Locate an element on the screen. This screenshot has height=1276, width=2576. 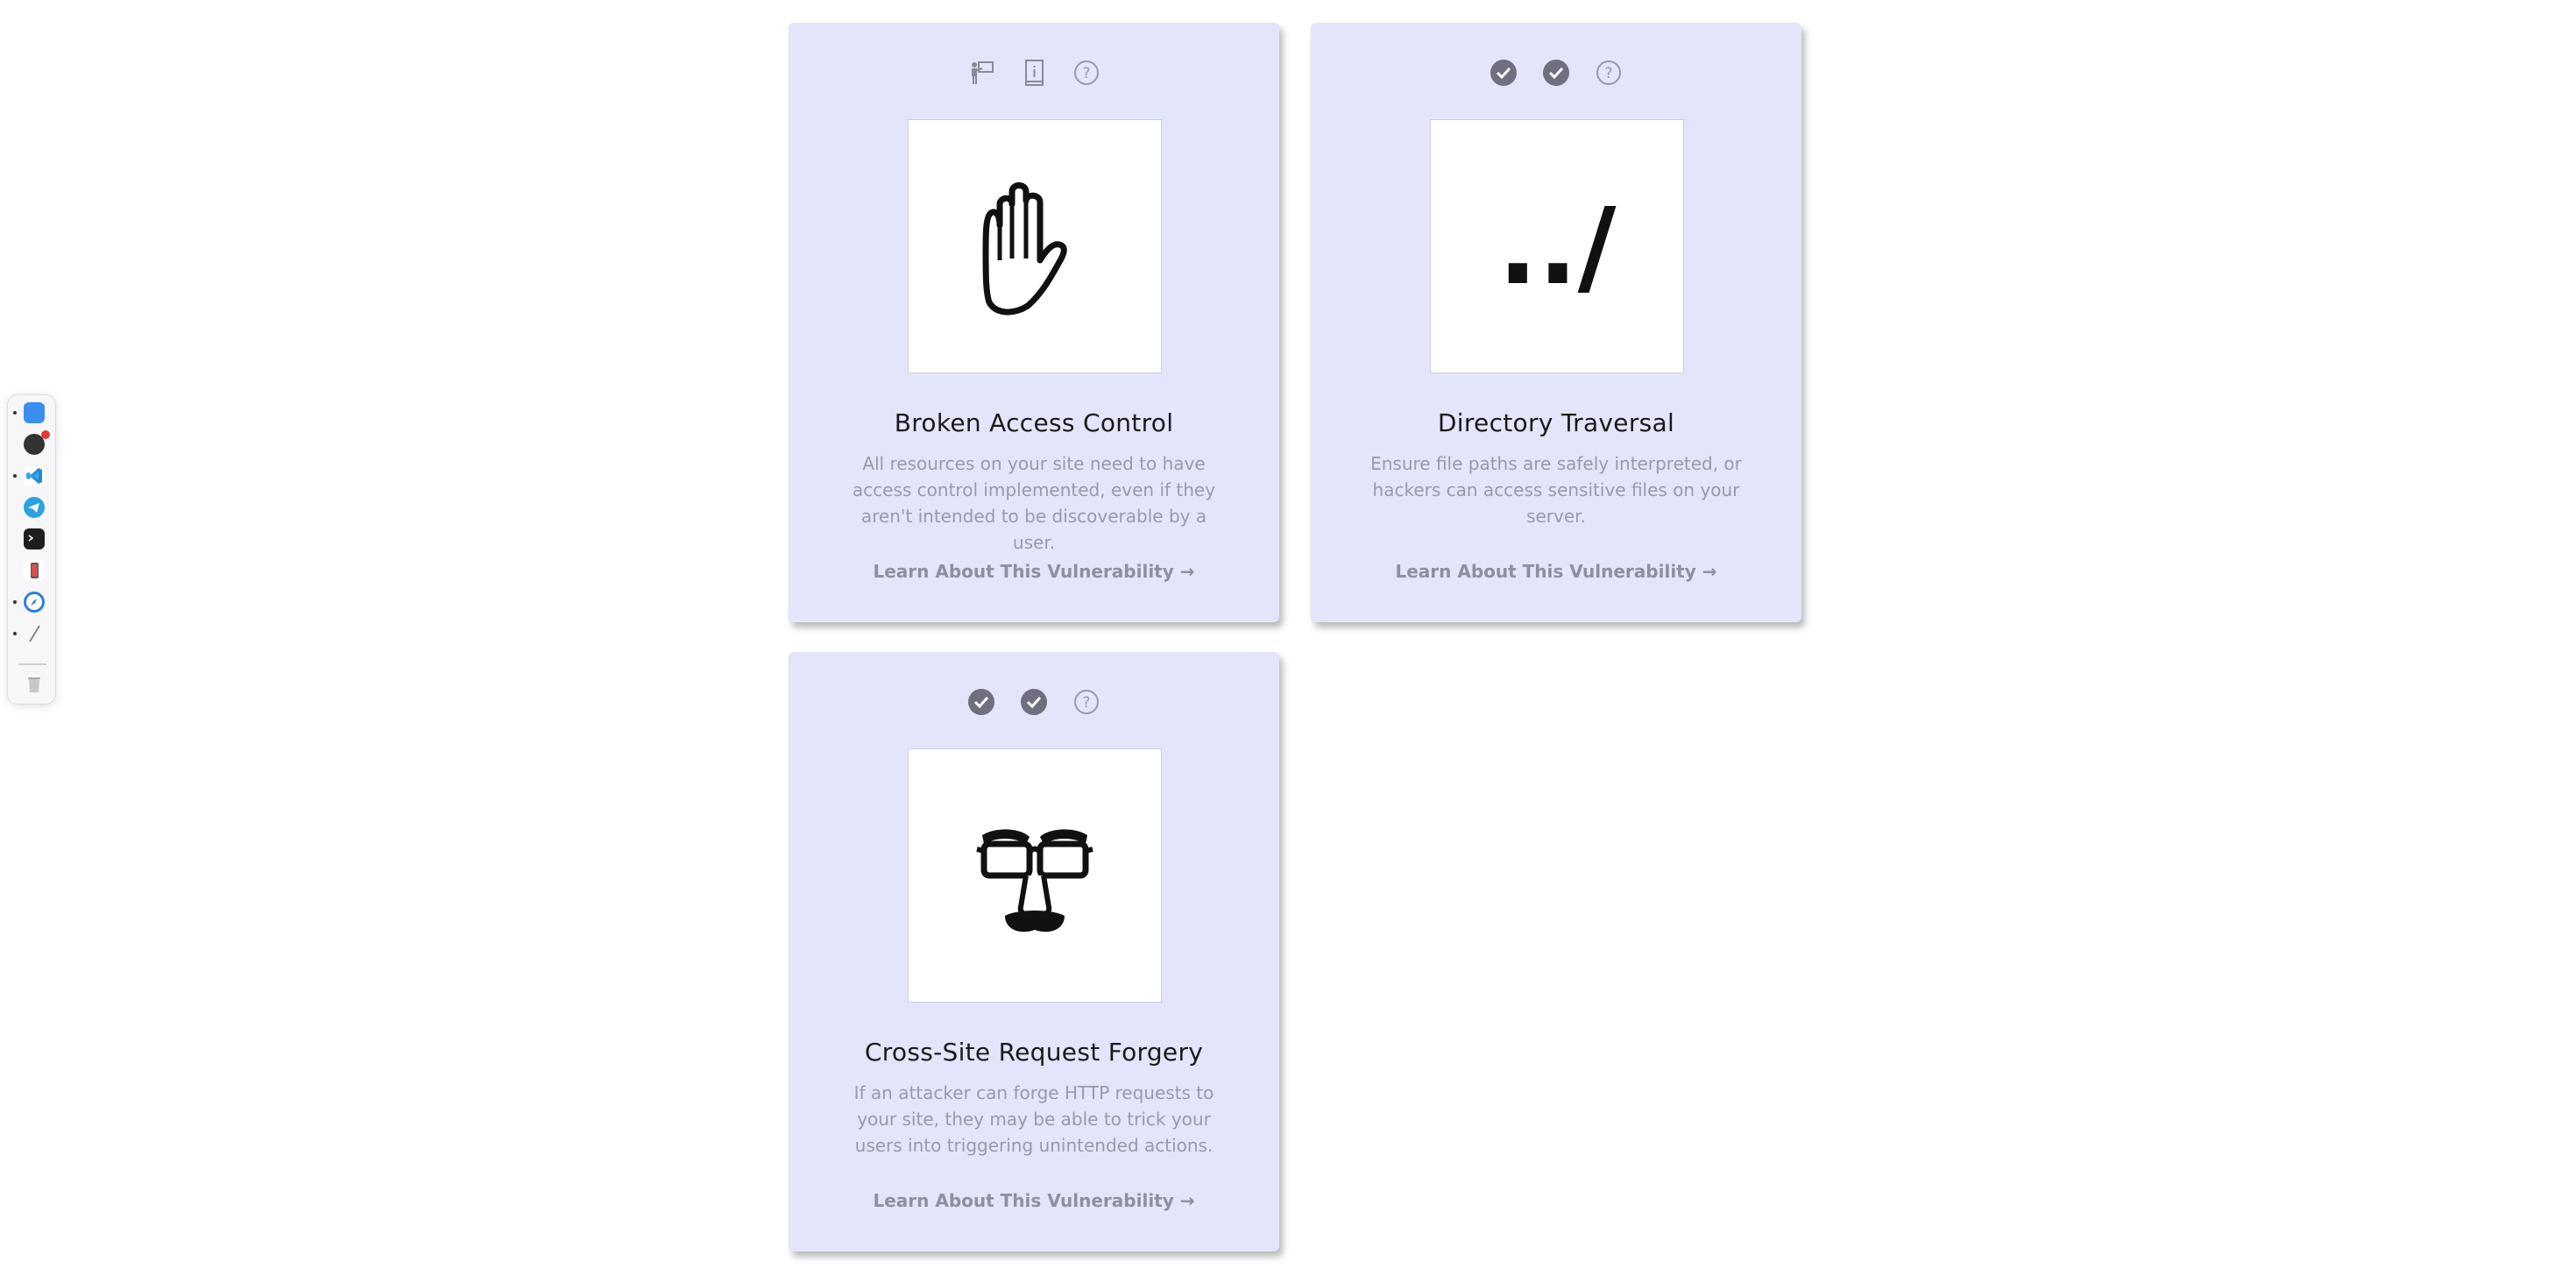
notification-badge is located at coordinates (45, 434).